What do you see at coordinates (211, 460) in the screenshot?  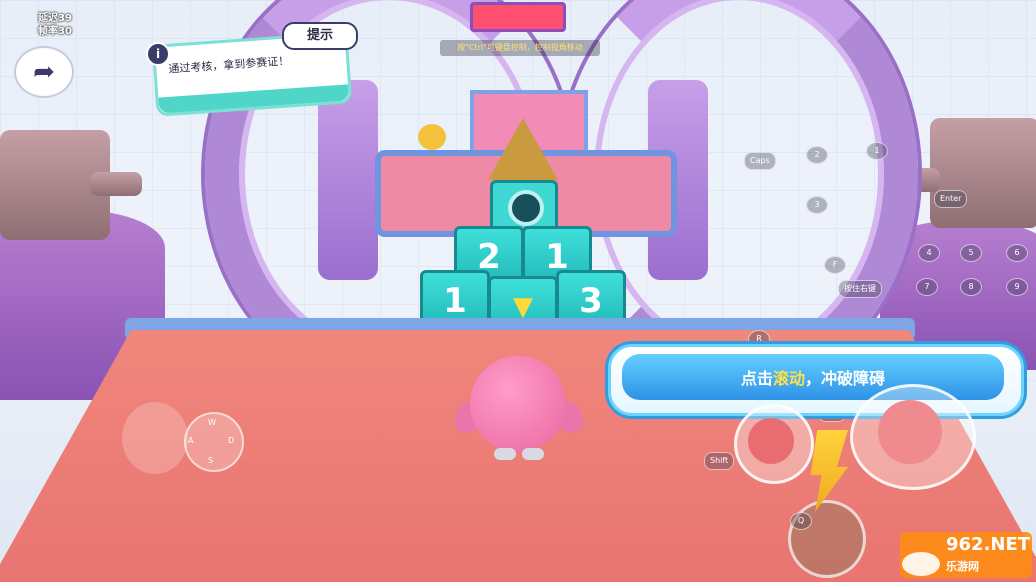 I see `joystick-s: S` at bounding box center [211, 460].